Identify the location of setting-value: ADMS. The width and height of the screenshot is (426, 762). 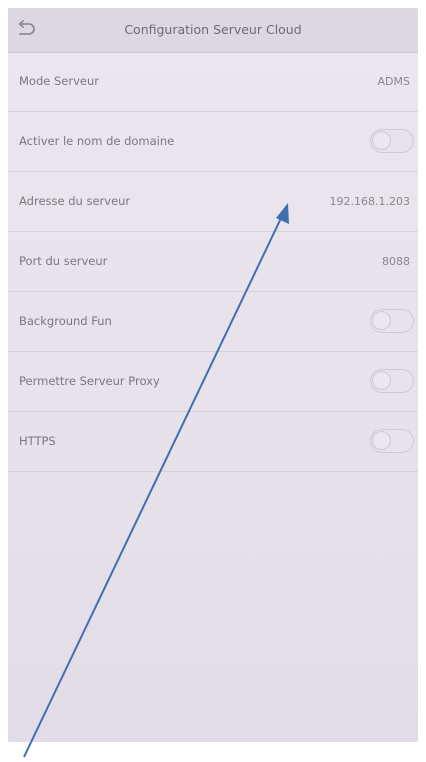
(393, 81).